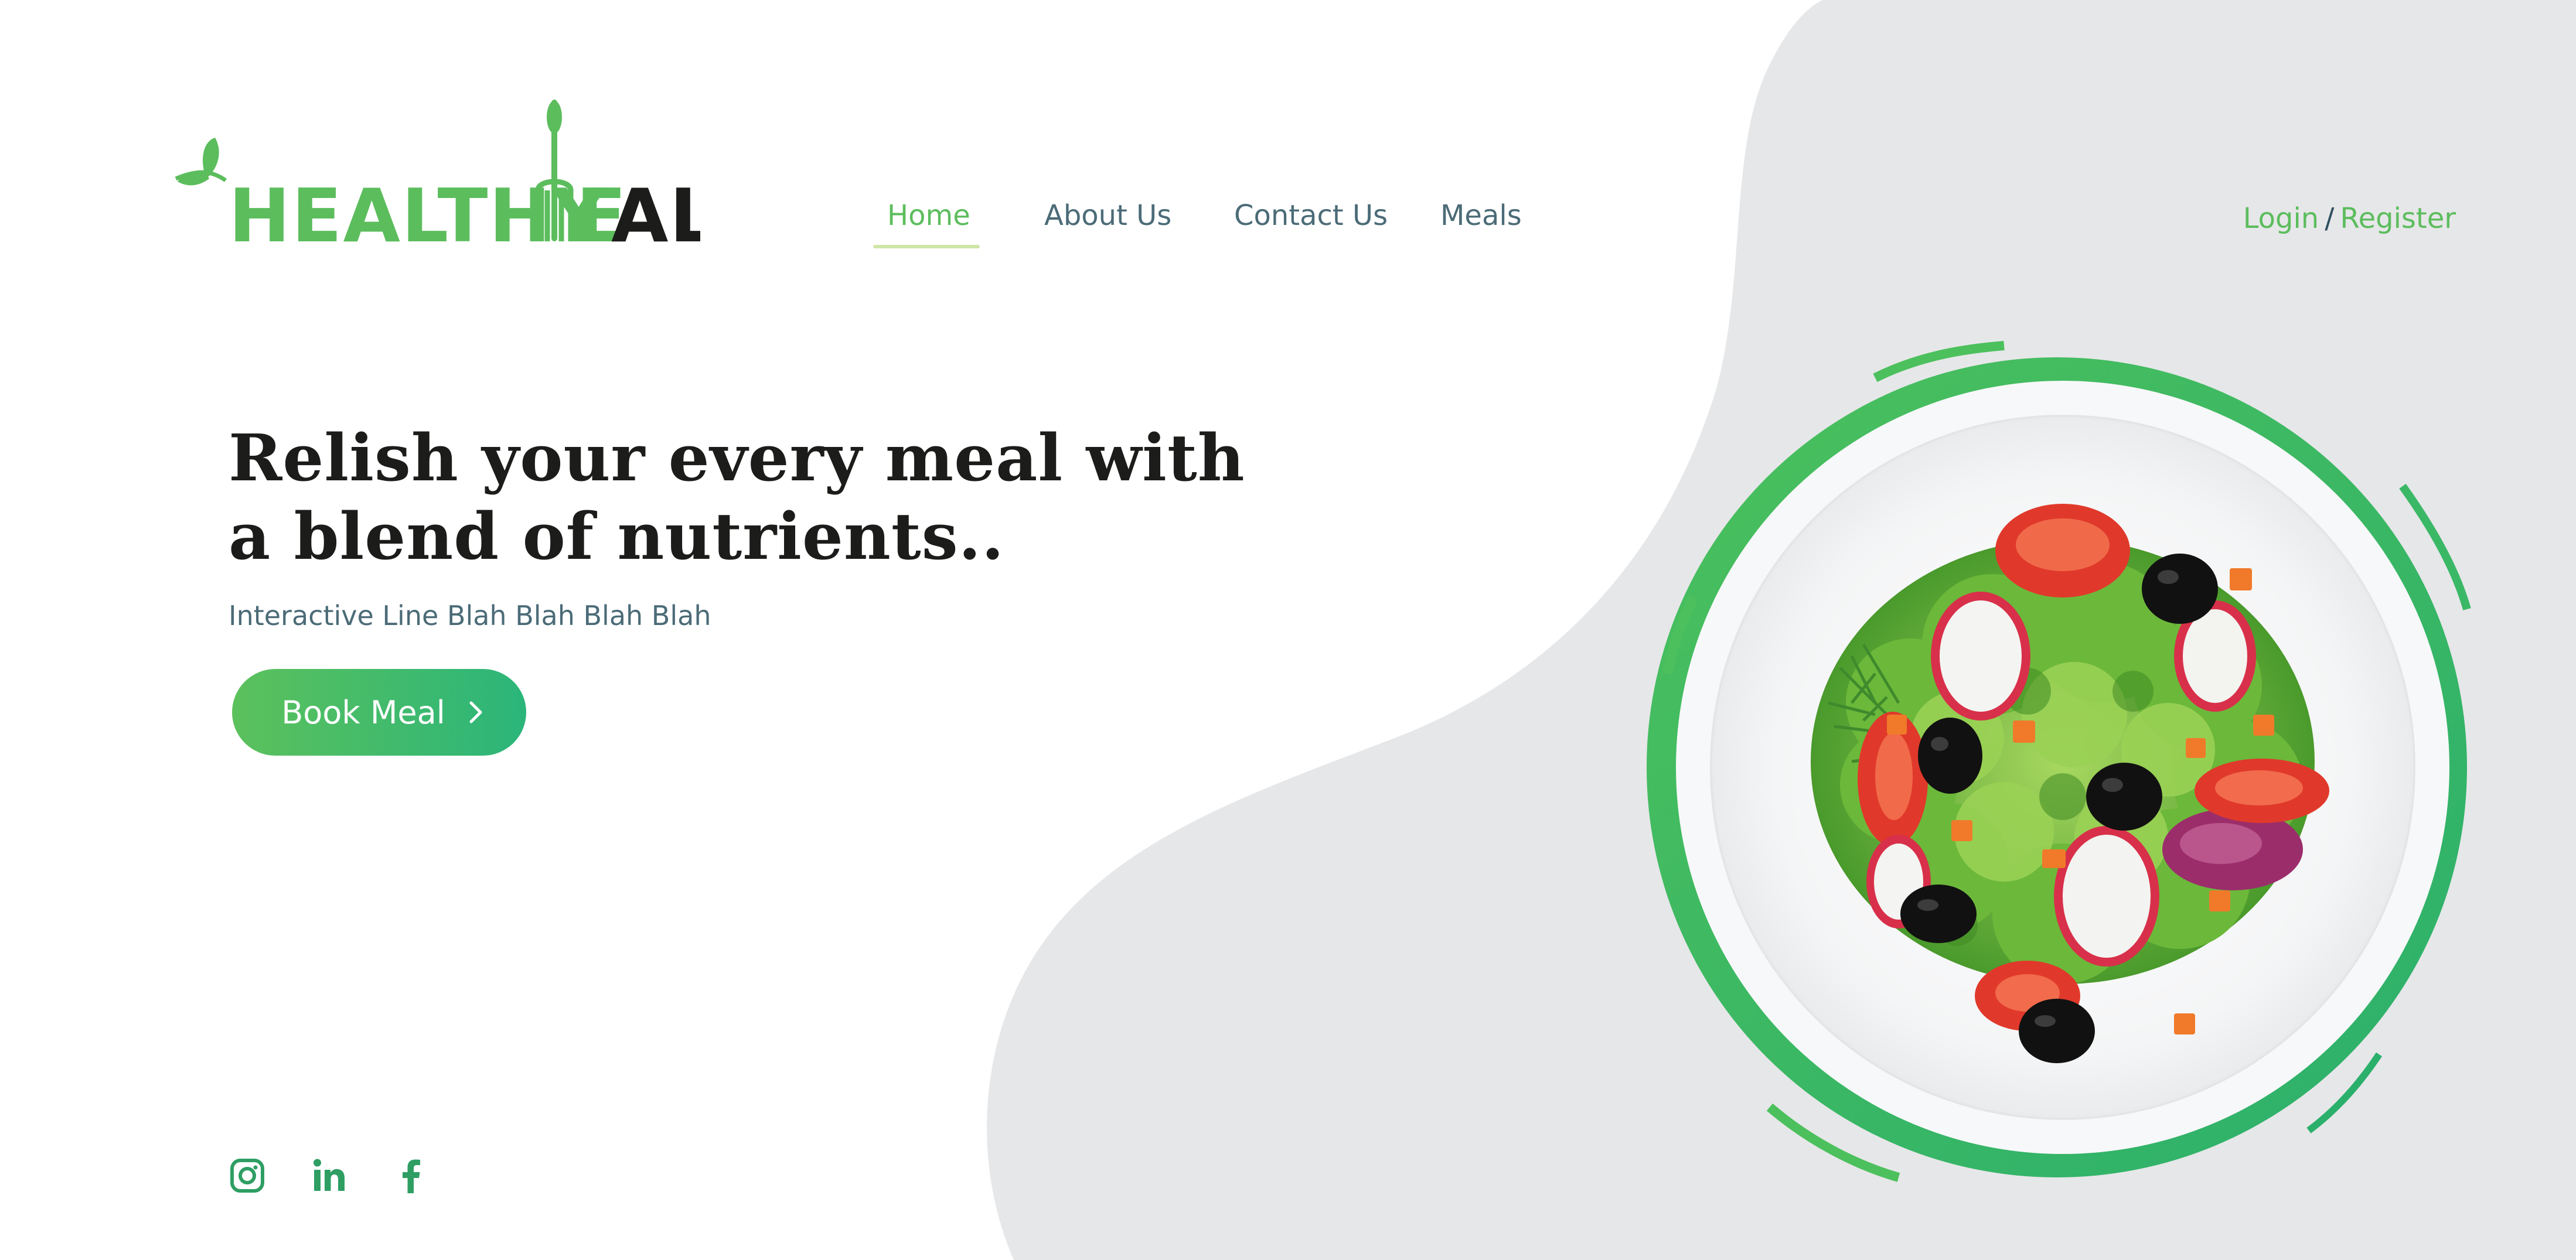 The image size is (2576, 1260). What do you see at coordinates (2398, 218) in the screenshot?
I see `register-link: Register` at bounding box center [2398, 218].